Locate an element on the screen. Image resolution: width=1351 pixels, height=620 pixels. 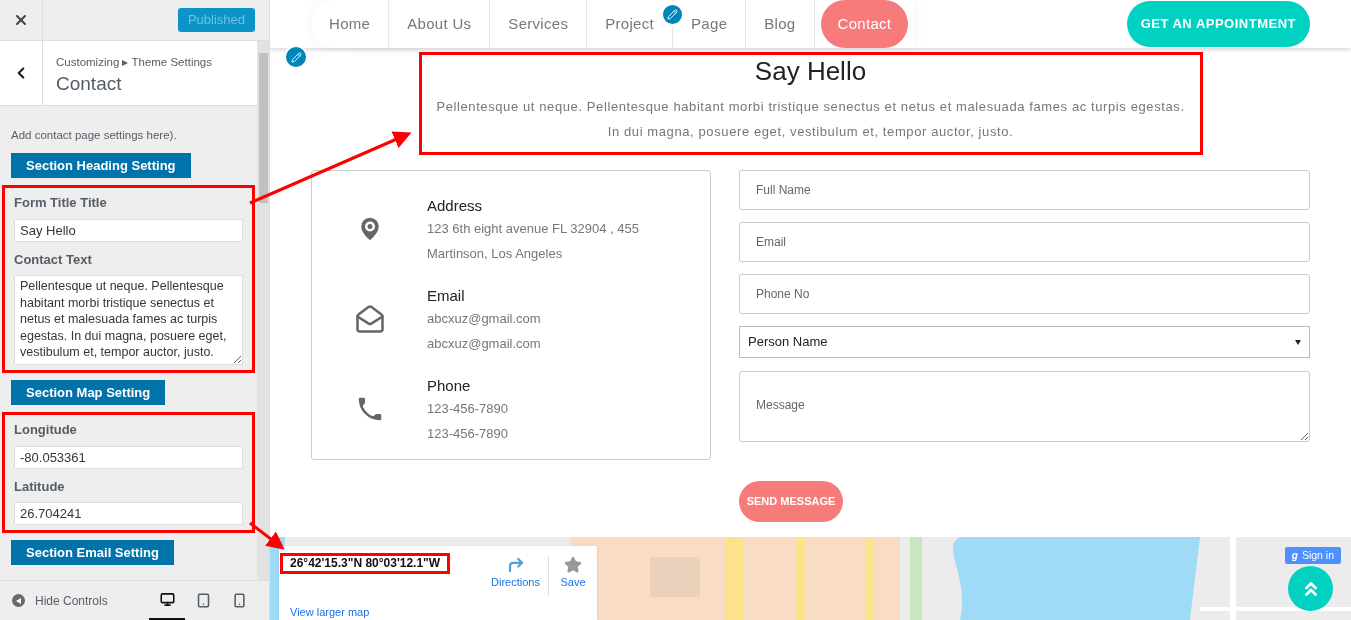
text-field: 26.704241 is located at coordinates (128, 514).